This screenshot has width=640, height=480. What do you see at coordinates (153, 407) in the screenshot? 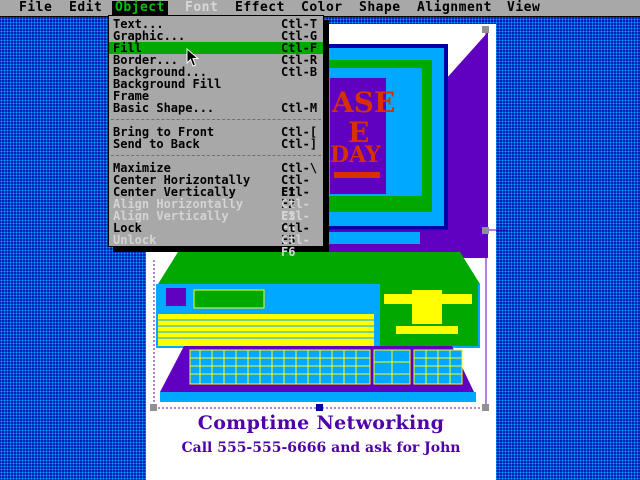
I see `resize-handle-bottom-left` at bounding box center [153, 407].